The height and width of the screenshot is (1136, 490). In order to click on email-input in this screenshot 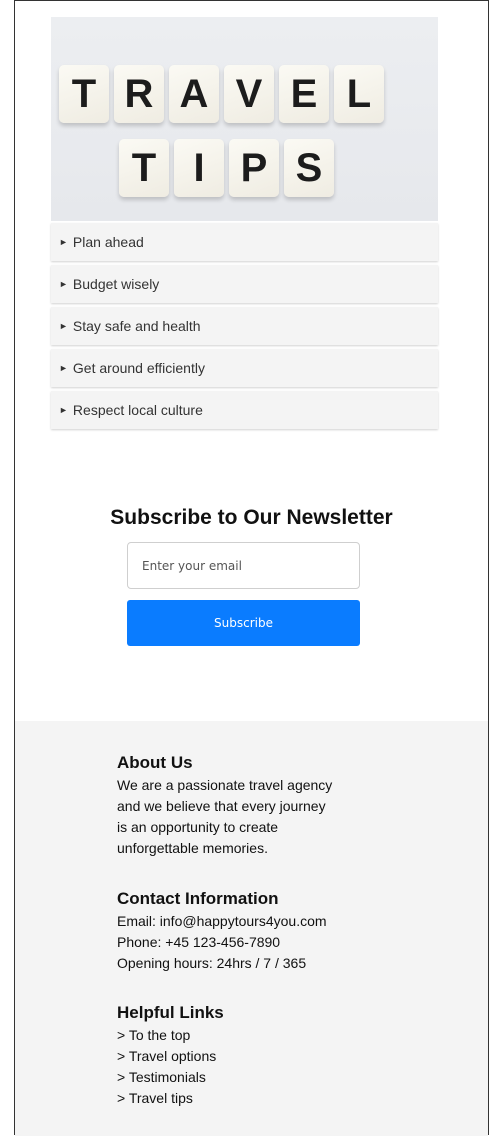, I will do `click(243, 565)`.